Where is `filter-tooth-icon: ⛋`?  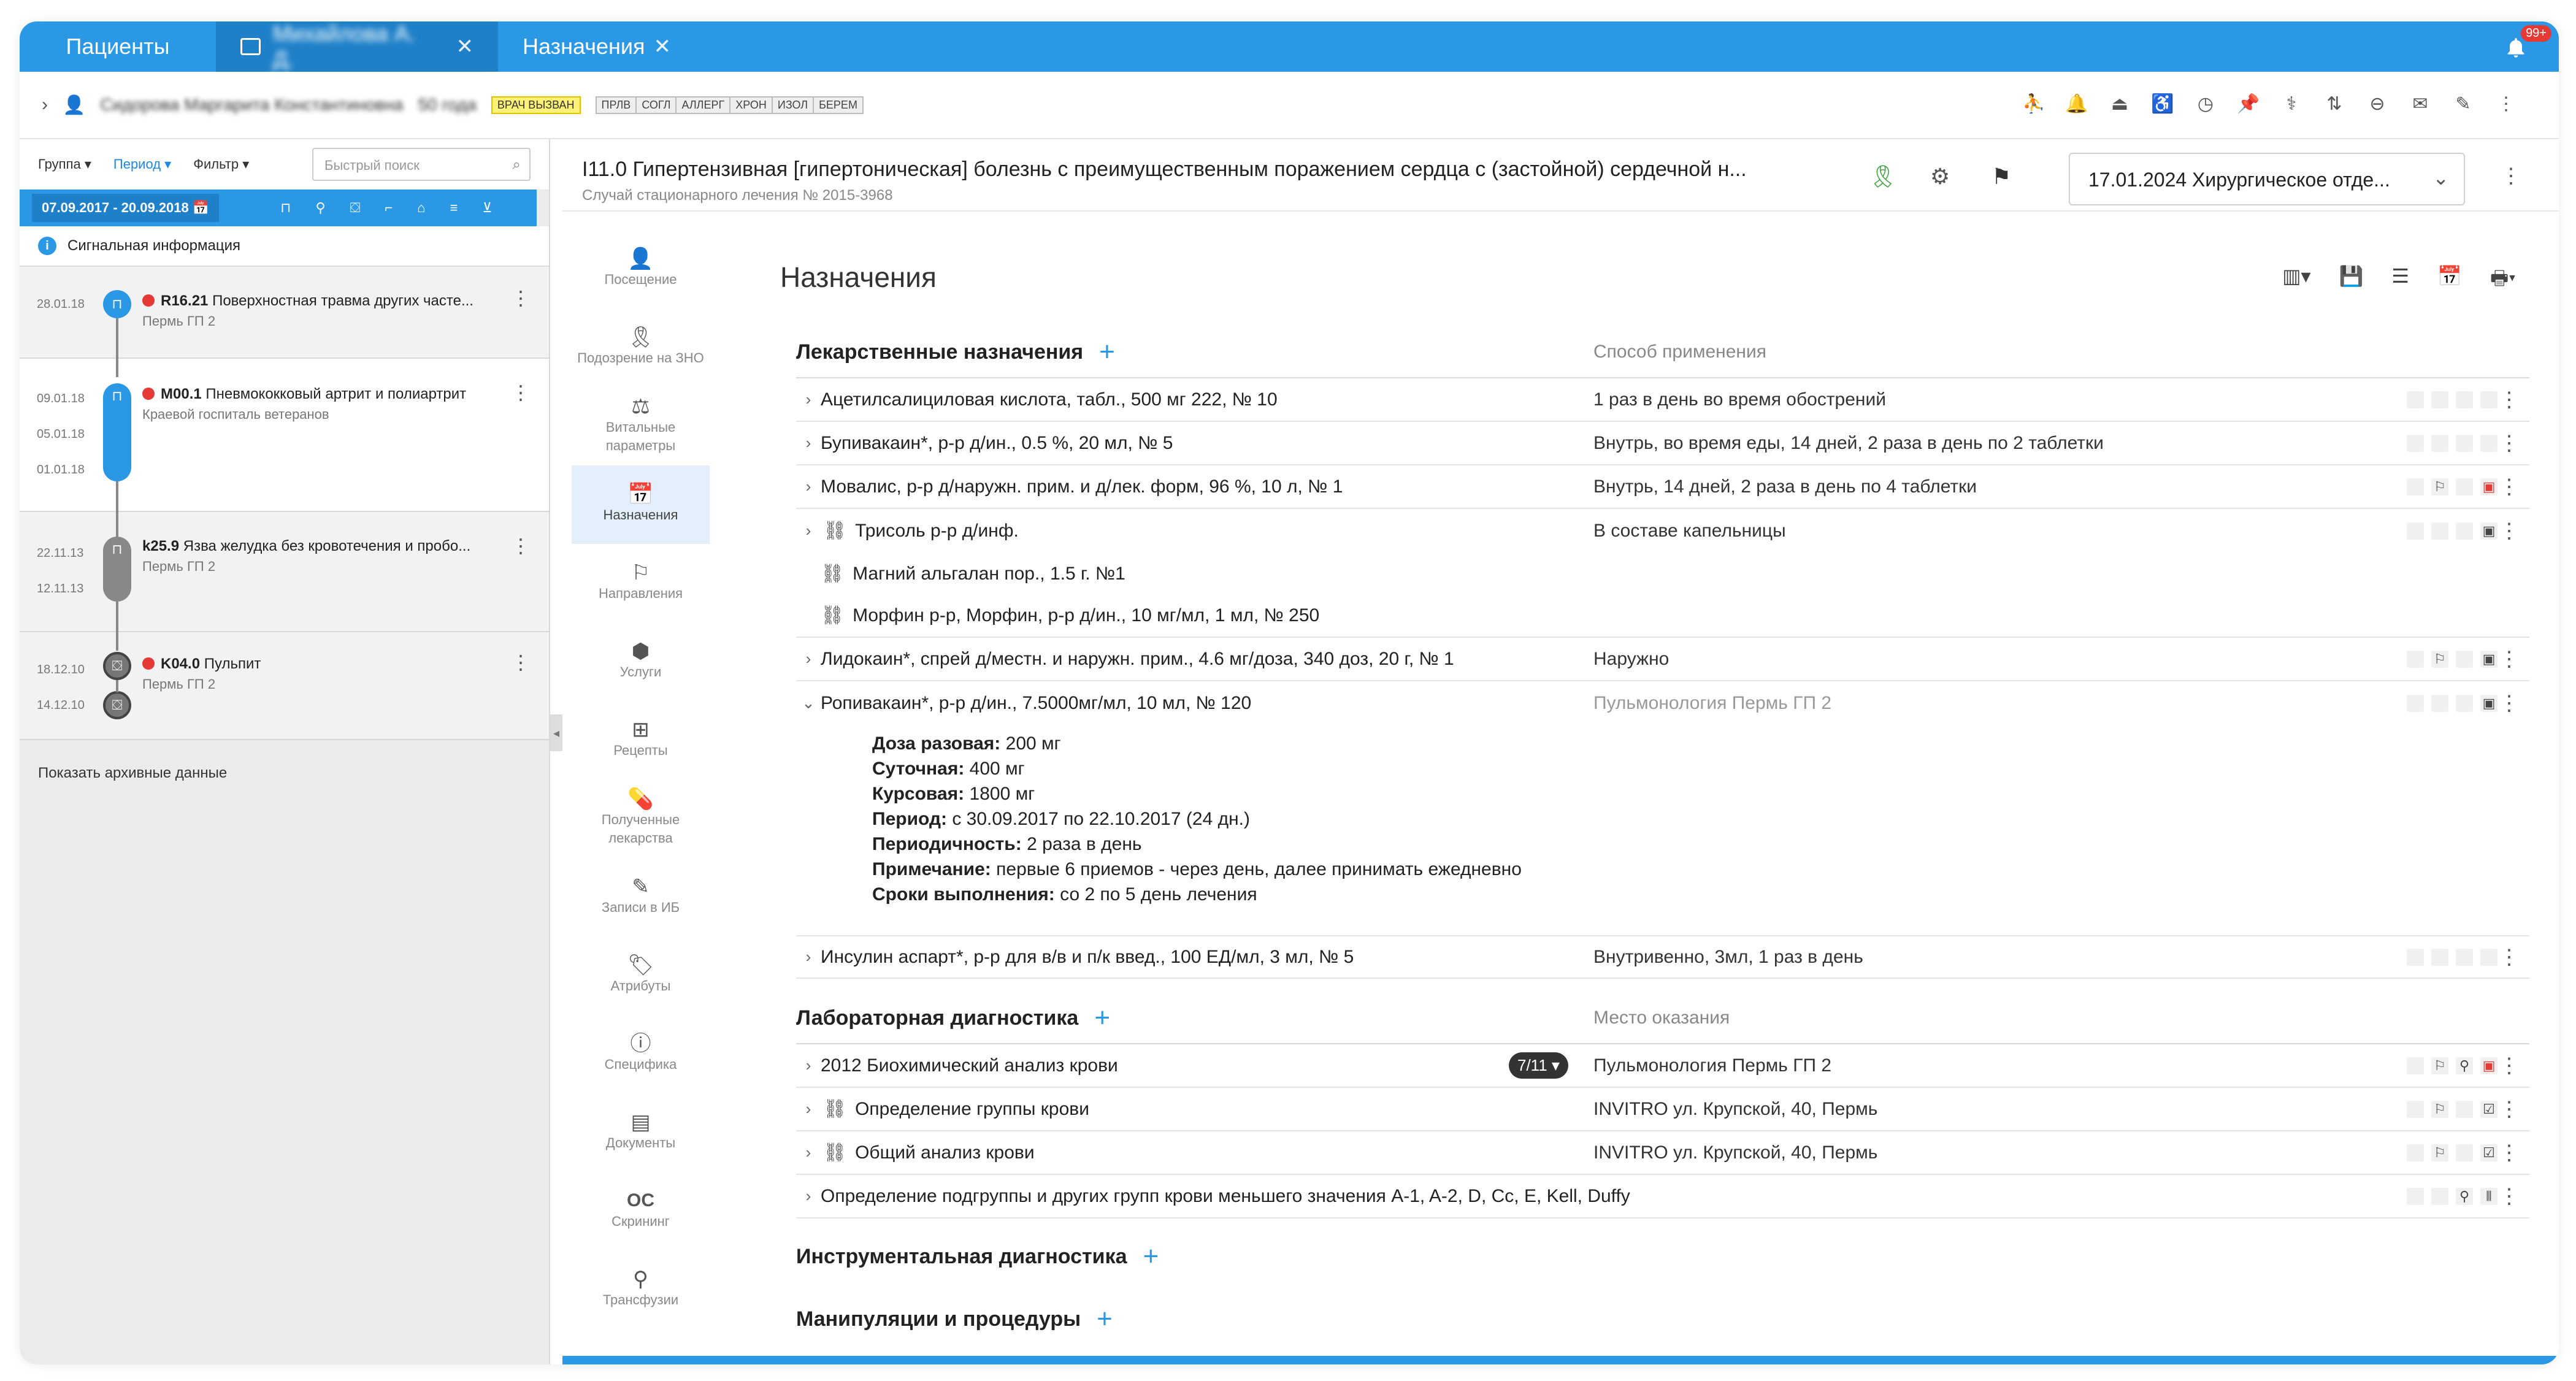 filter-tooth-icon: ⛋ is located at coordinates (355, 208).